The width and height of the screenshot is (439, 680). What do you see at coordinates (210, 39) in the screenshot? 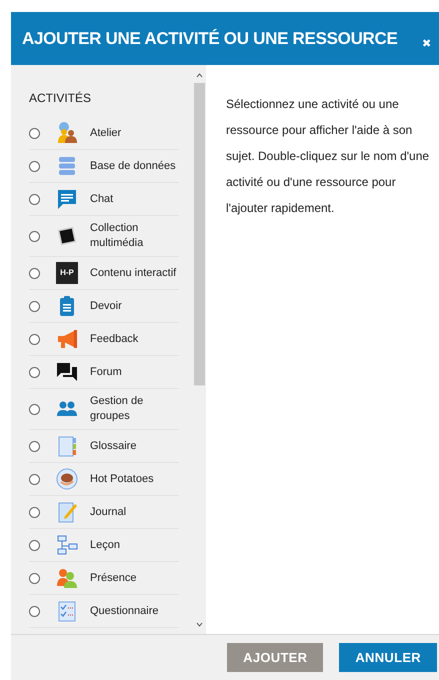
I see `dialog-title: AJOUTER UNE ACTIVITÉ OU UNE RESSOURCE` at bounding box center [210, 39].